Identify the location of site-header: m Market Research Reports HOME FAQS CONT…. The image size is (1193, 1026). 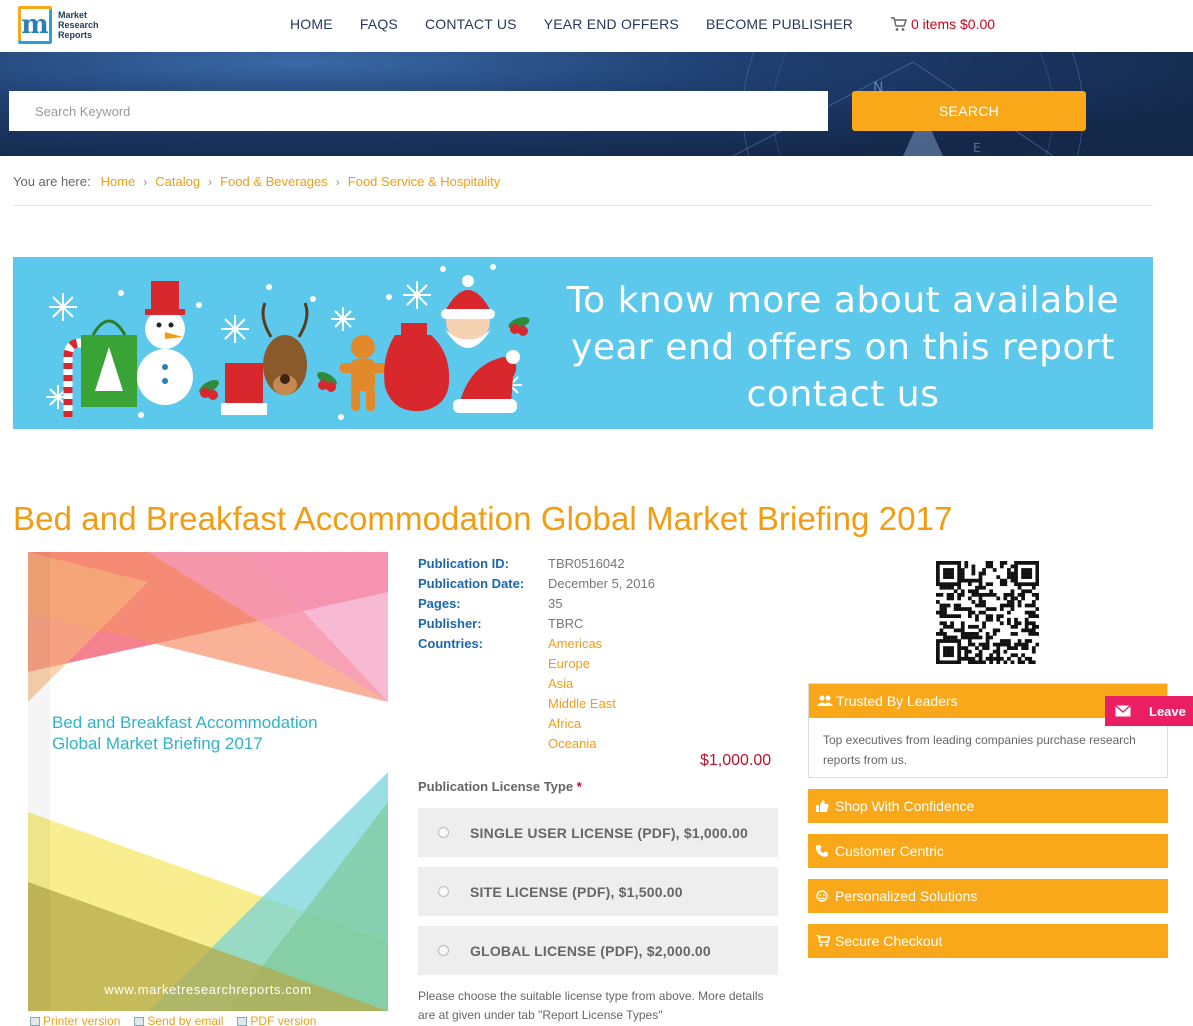
(596, 26).